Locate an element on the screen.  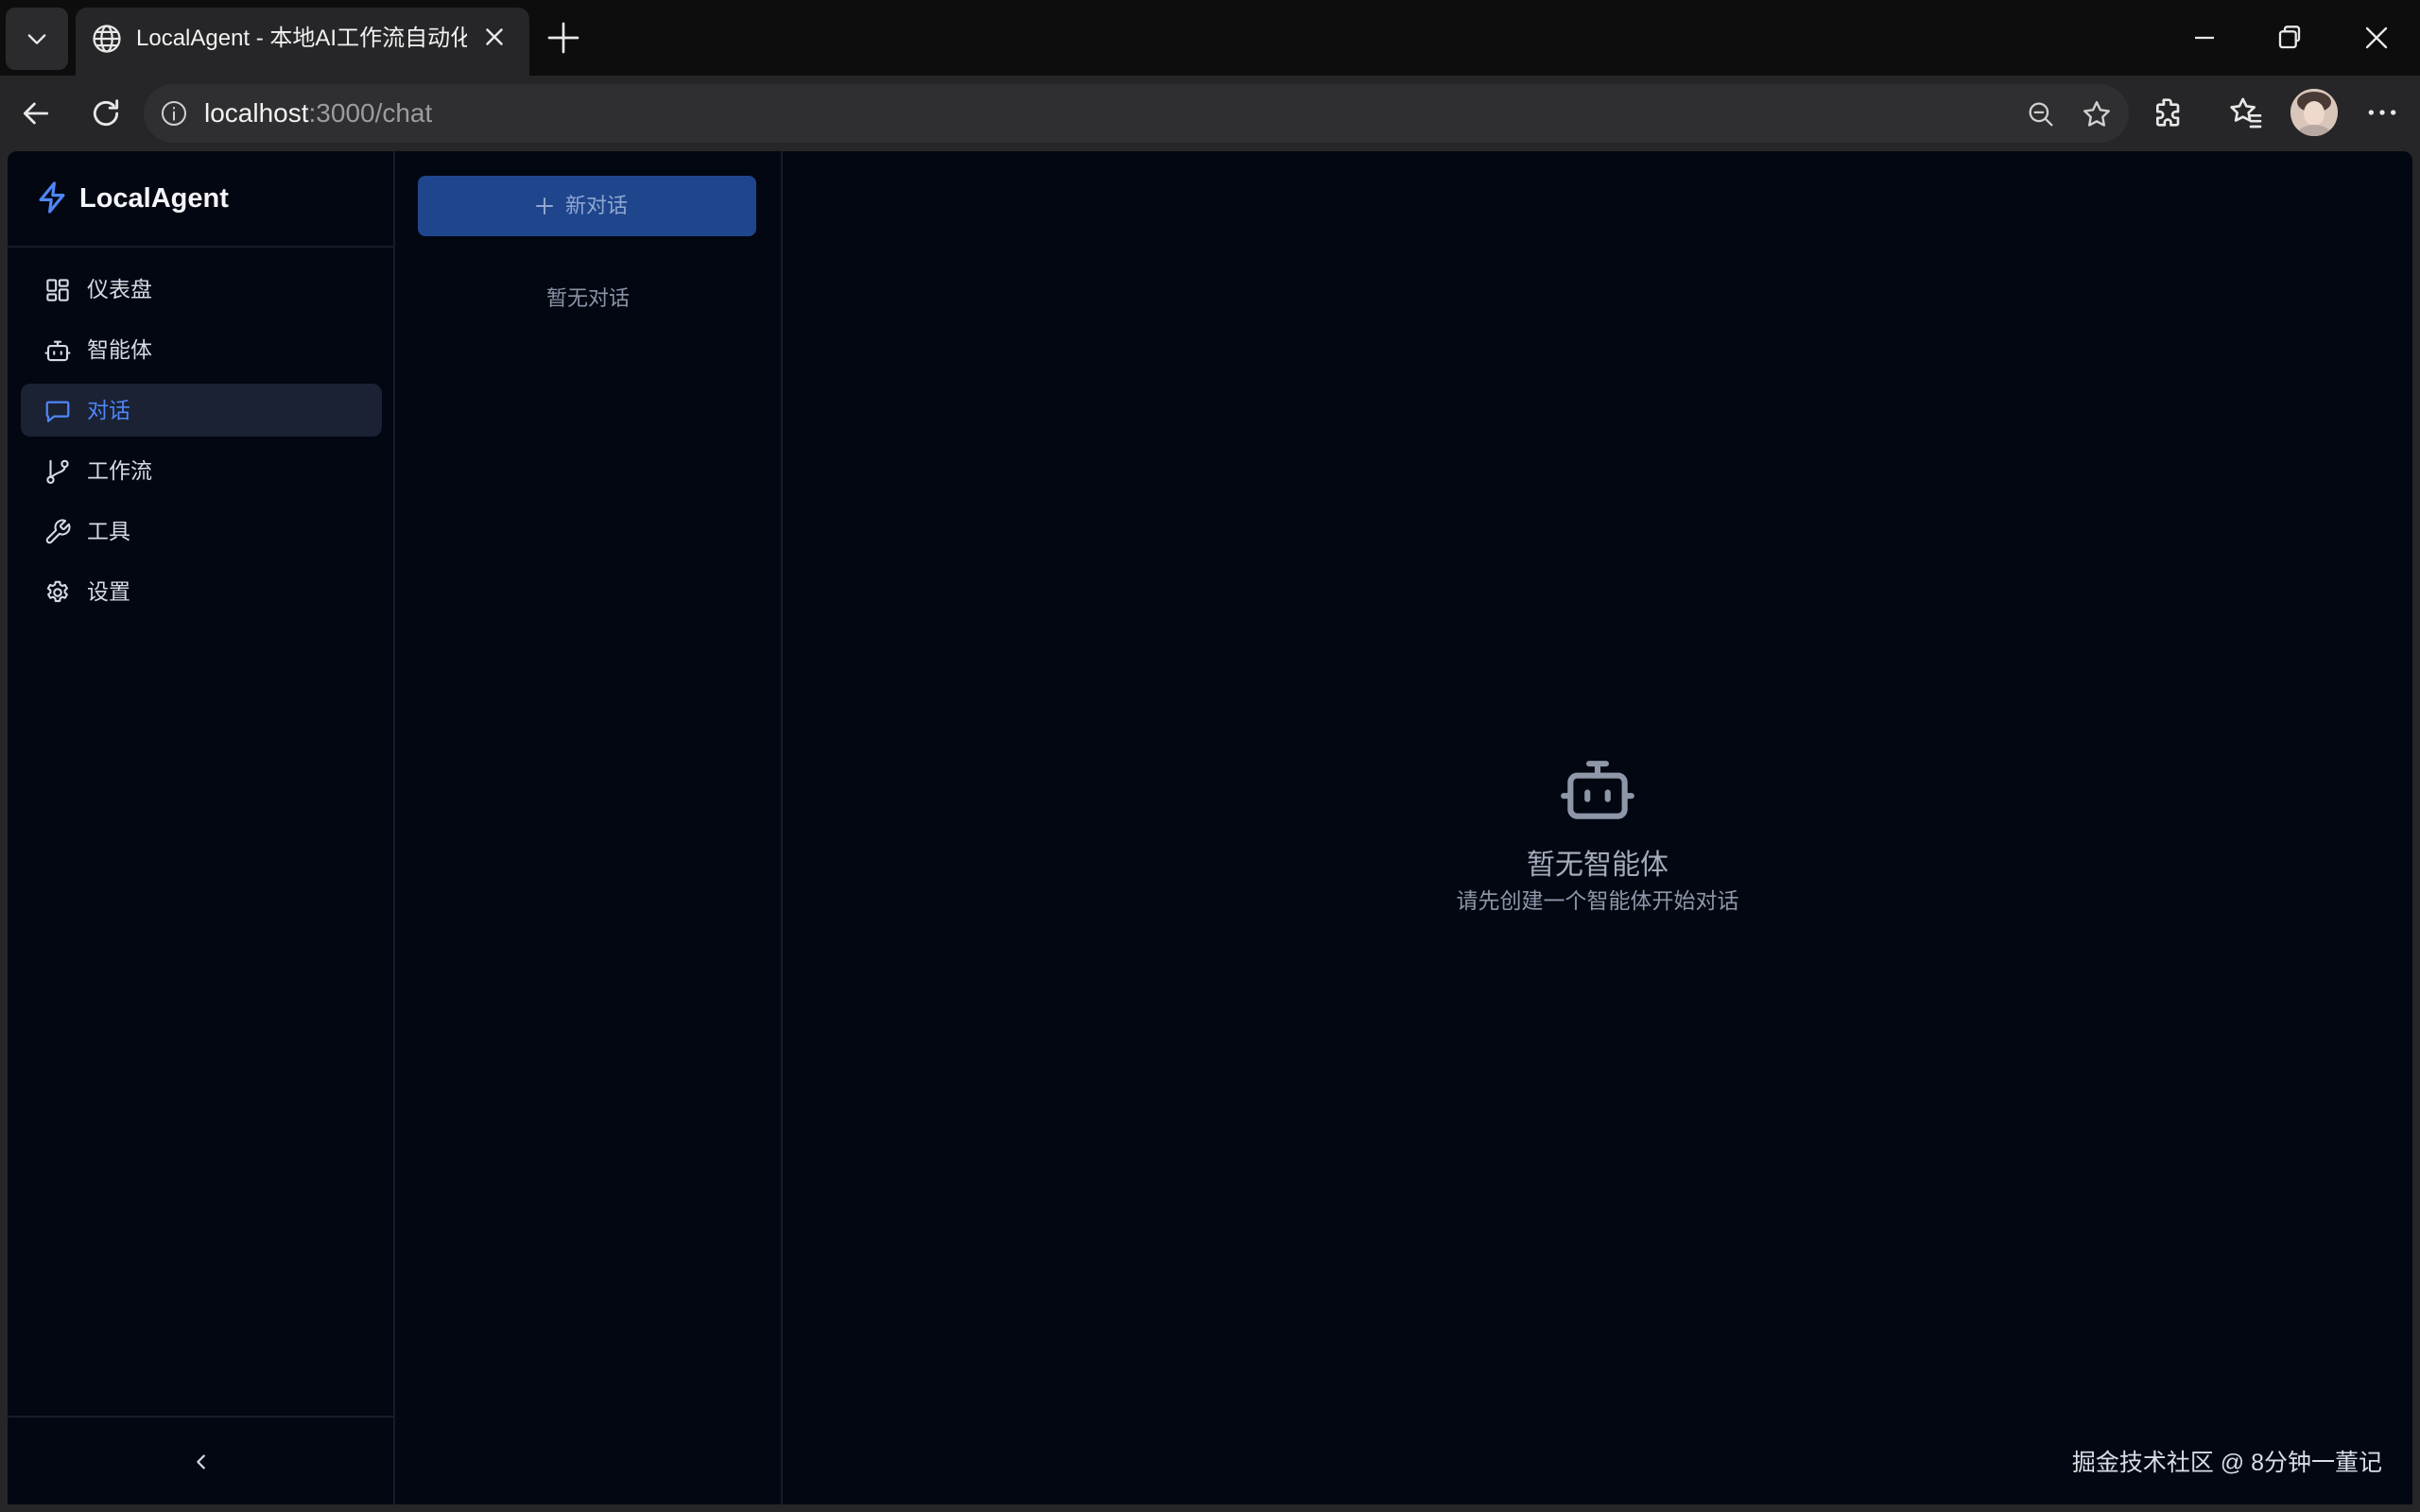
chat-icon is located at coordinates (57, 411).